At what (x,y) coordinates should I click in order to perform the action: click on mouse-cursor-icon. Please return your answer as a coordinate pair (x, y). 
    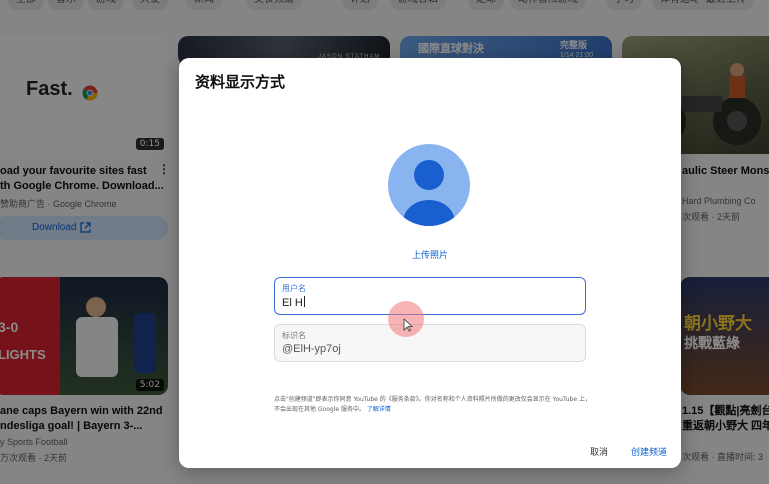
    Looking at the image, I should click on (408, 325).